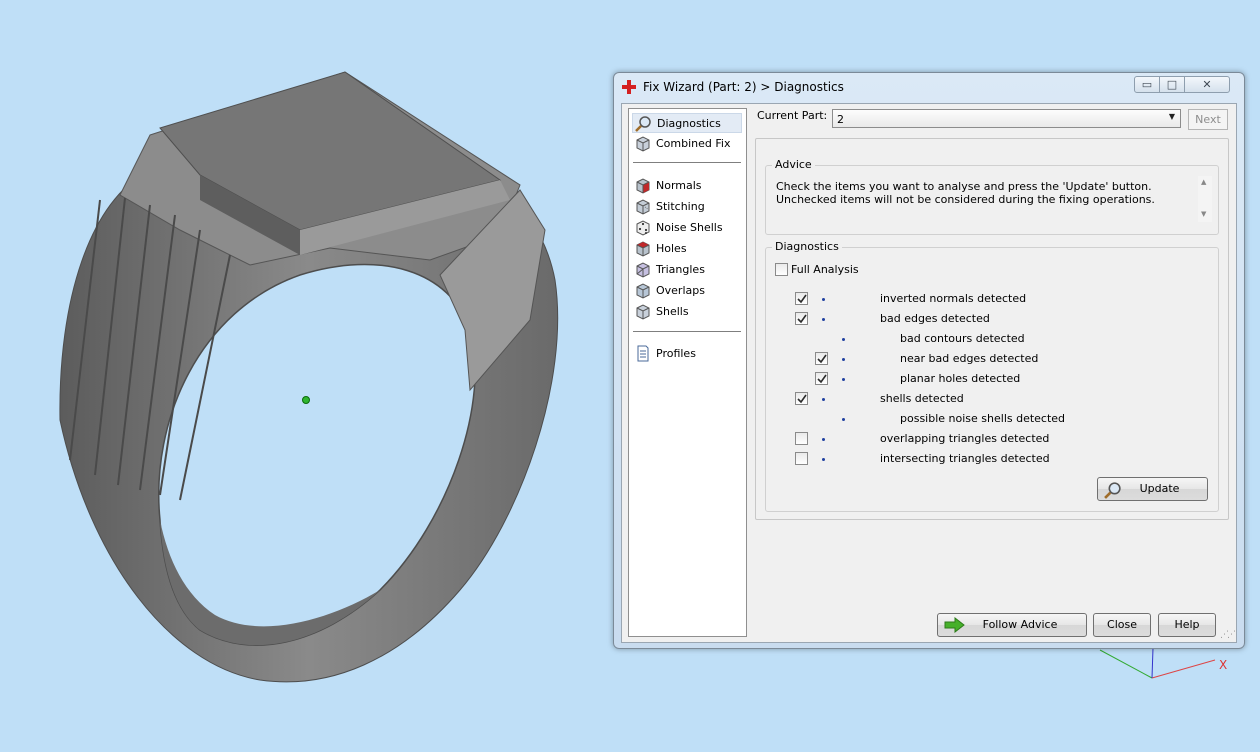  What do you see at coordinates (840, 119) in the screenshot?
I see `current-part-value: 2` at bounding box center [840, 119].